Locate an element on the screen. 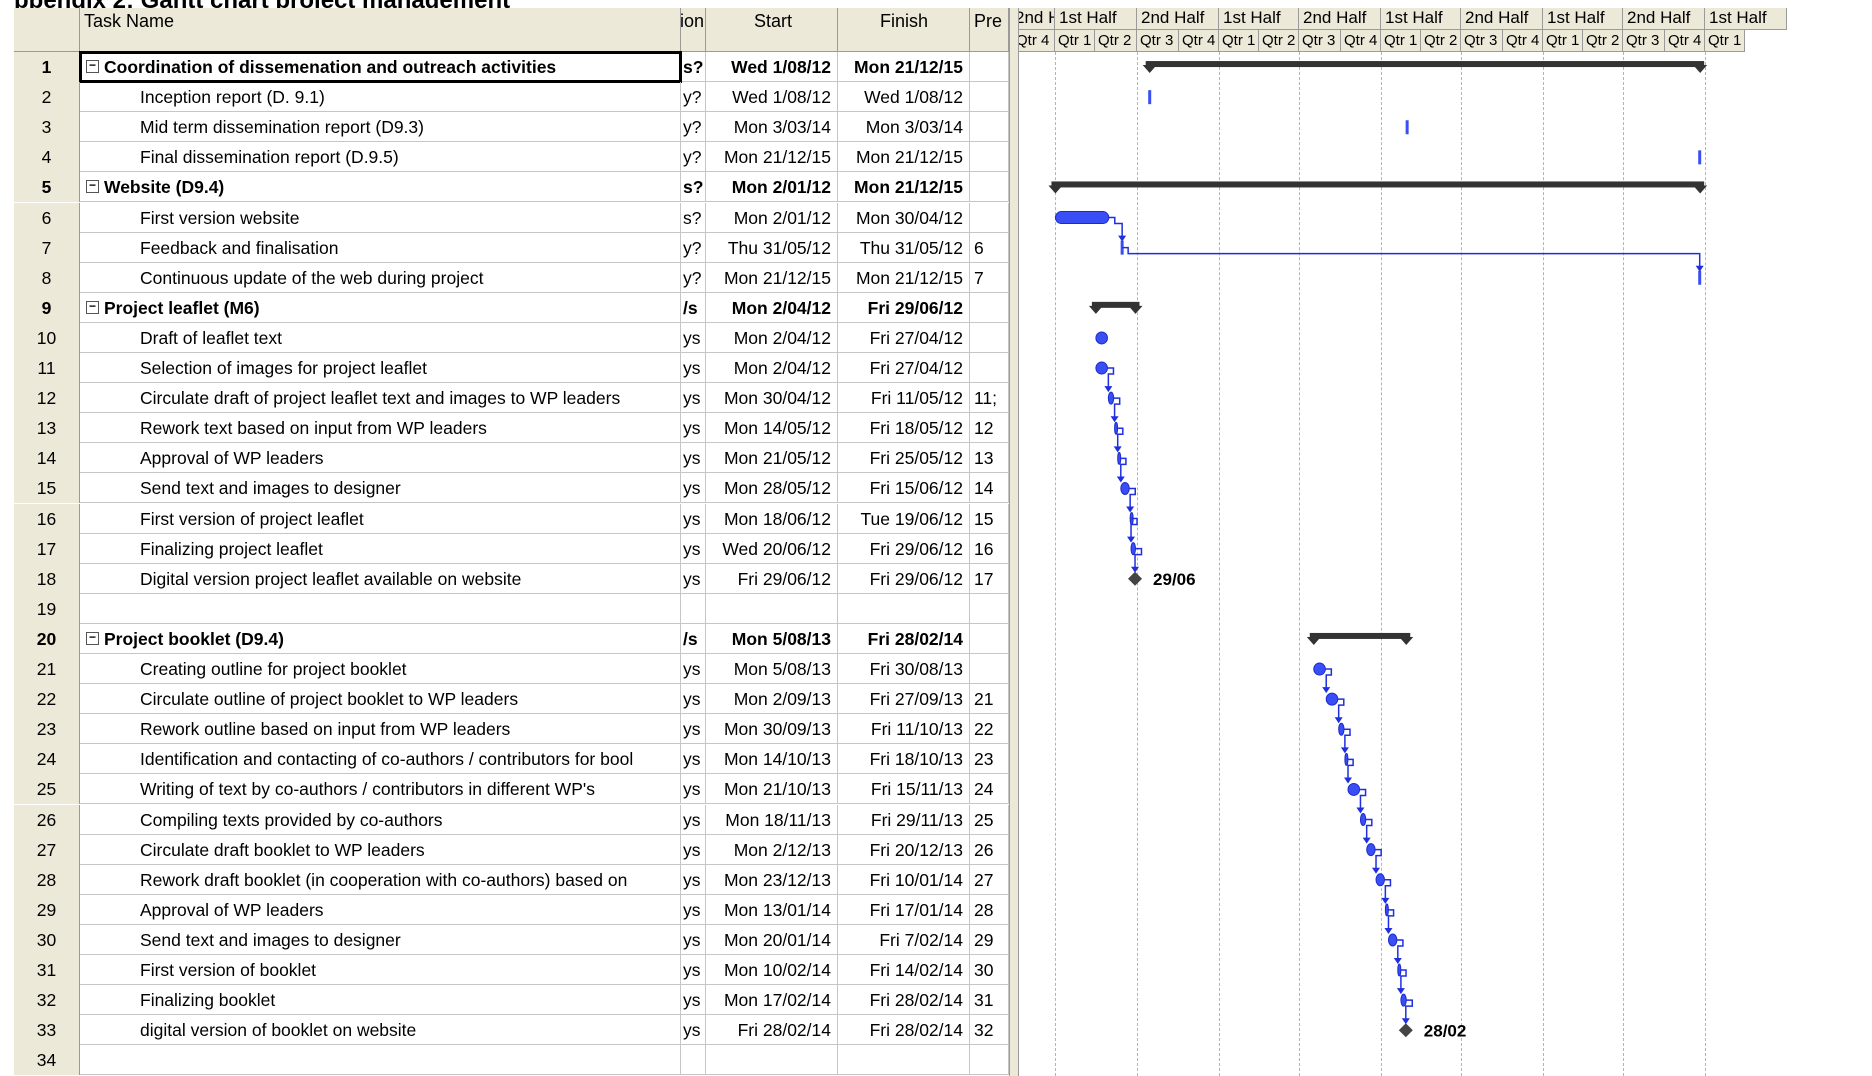  predecessors-cell: 28 is located at coordinates (989, 909).